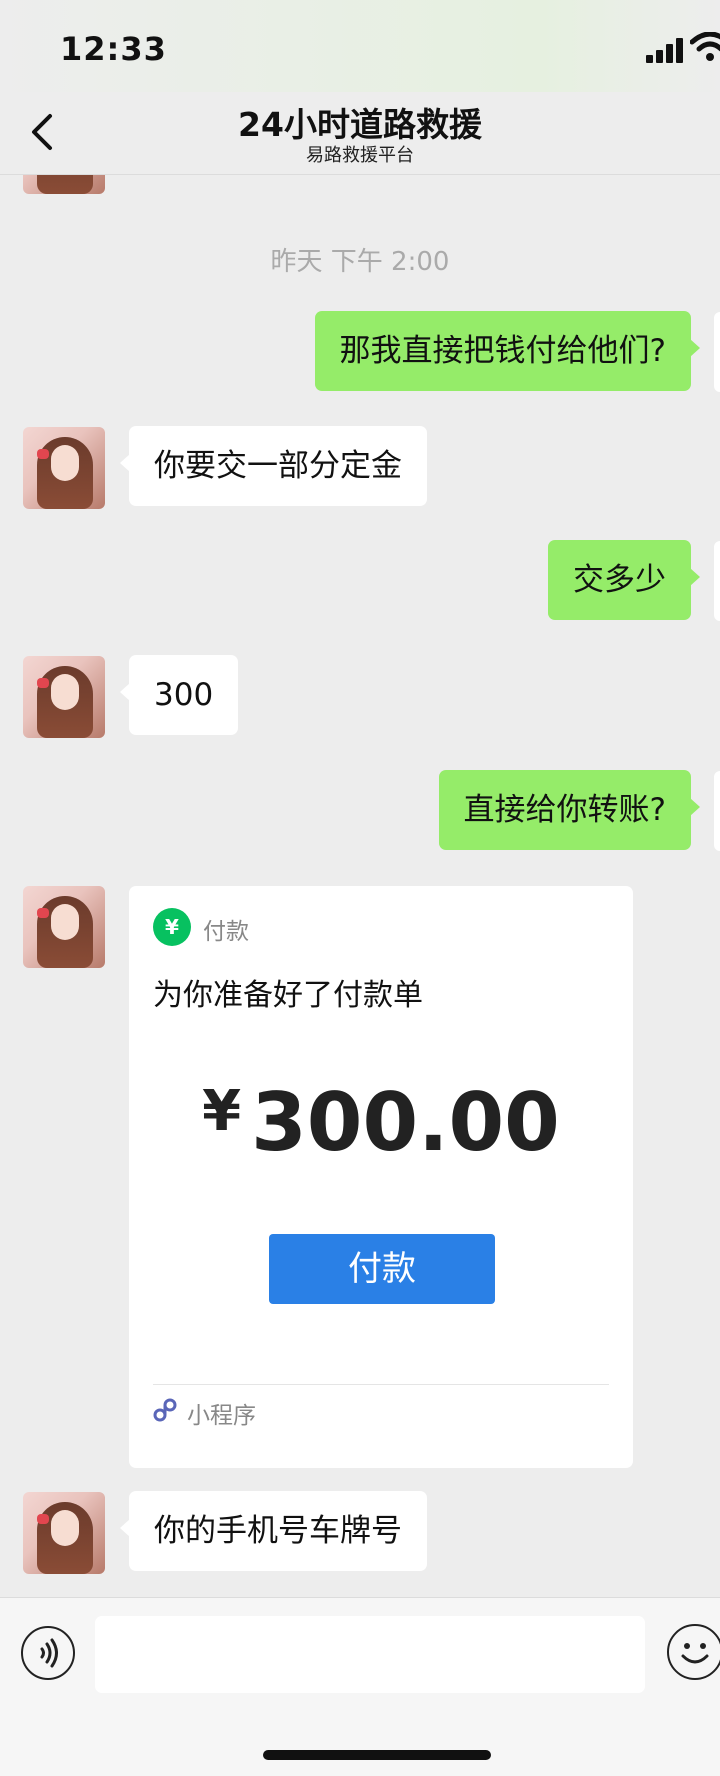  What do you see at coordinates (569, 810) in the screenshot?
I see `sent-message-bubble: 直接给你转账?` at bounding box center [569, 810].